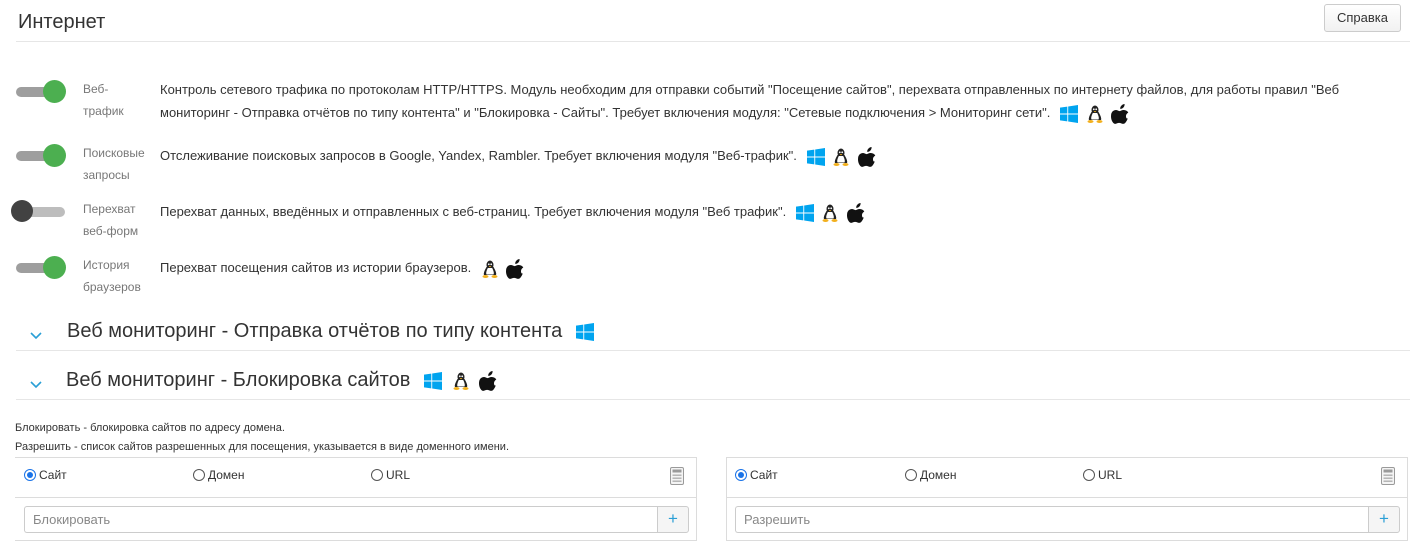  Describe the element at coordinates (42, 267) in the screenshot. I see `browser-history-toggle` at that location.